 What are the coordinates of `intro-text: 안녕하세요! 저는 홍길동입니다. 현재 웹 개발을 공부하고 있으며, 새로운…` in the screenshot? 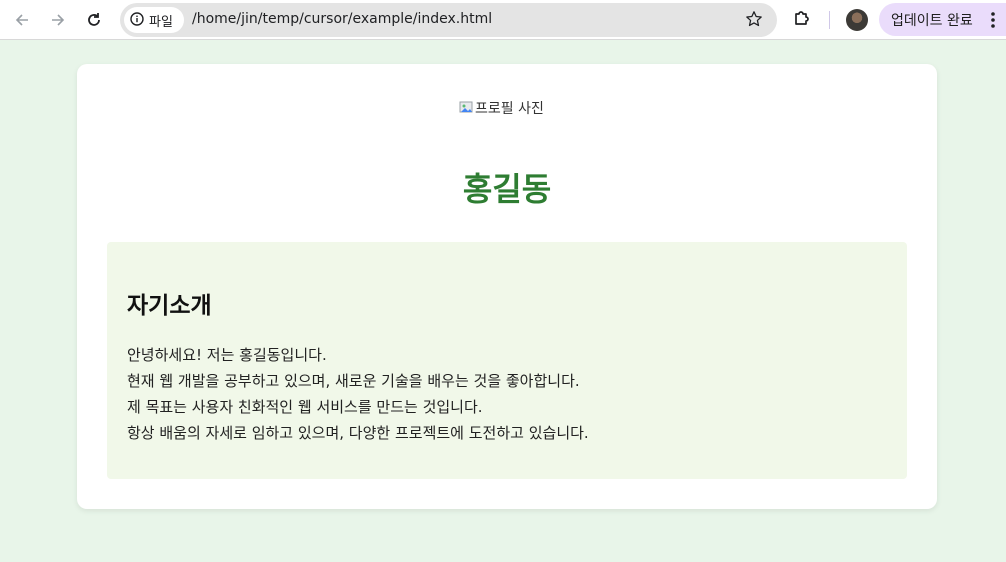 It's located at (358, 394).